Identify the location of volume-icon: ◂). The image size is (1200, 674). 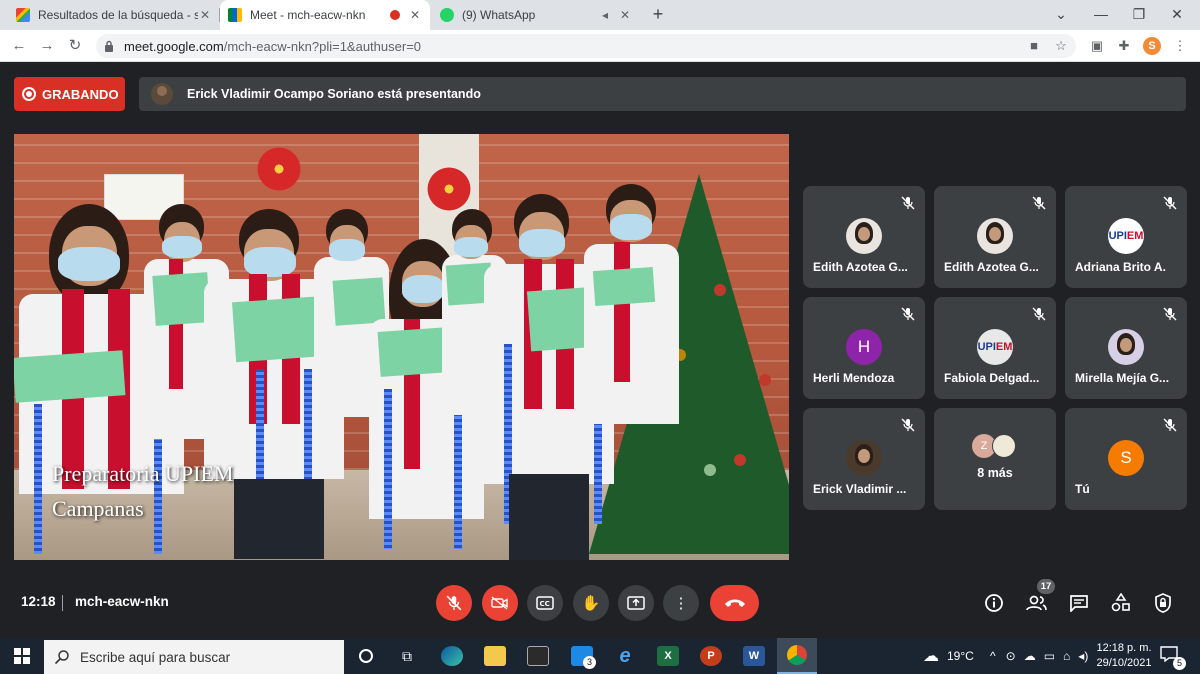
(1083, 656).